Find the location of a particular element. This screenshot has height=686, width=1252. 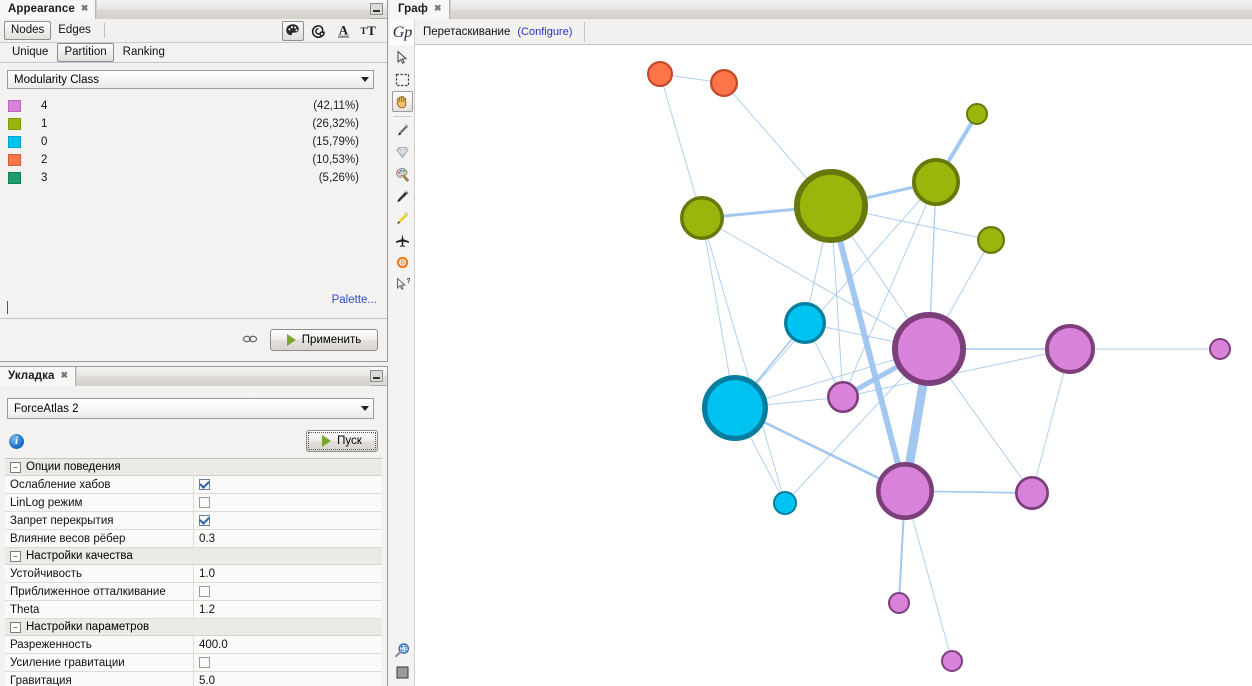

cursor-question-icon: ? is located at coordinates (402, 284).